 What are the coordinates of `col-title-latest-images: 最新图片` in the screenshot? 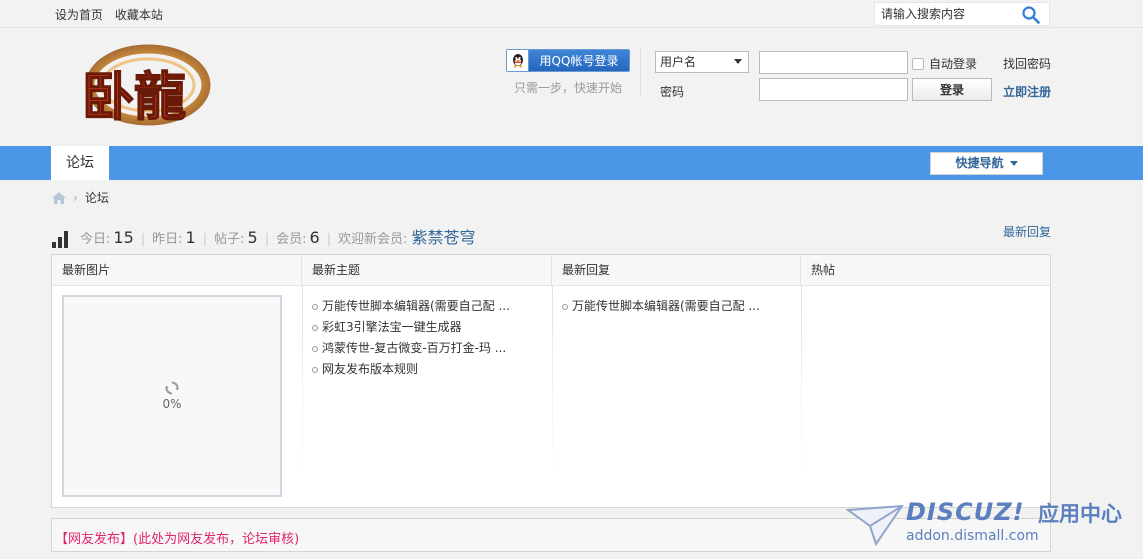 It's located at (177, 270).